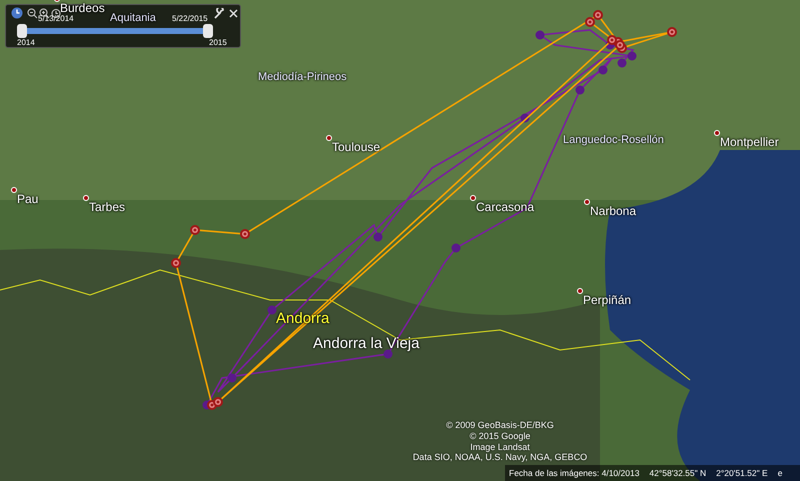  I want to click on latitude: 42°58'32.55" N, so click(677, 473).